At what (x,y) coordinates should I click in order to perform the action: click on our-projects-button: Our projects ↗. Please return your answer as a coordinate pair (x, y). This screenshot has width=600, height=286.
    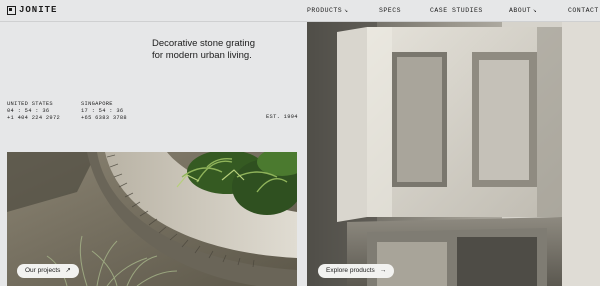
    Looking at the image, I should click on (48, 271).